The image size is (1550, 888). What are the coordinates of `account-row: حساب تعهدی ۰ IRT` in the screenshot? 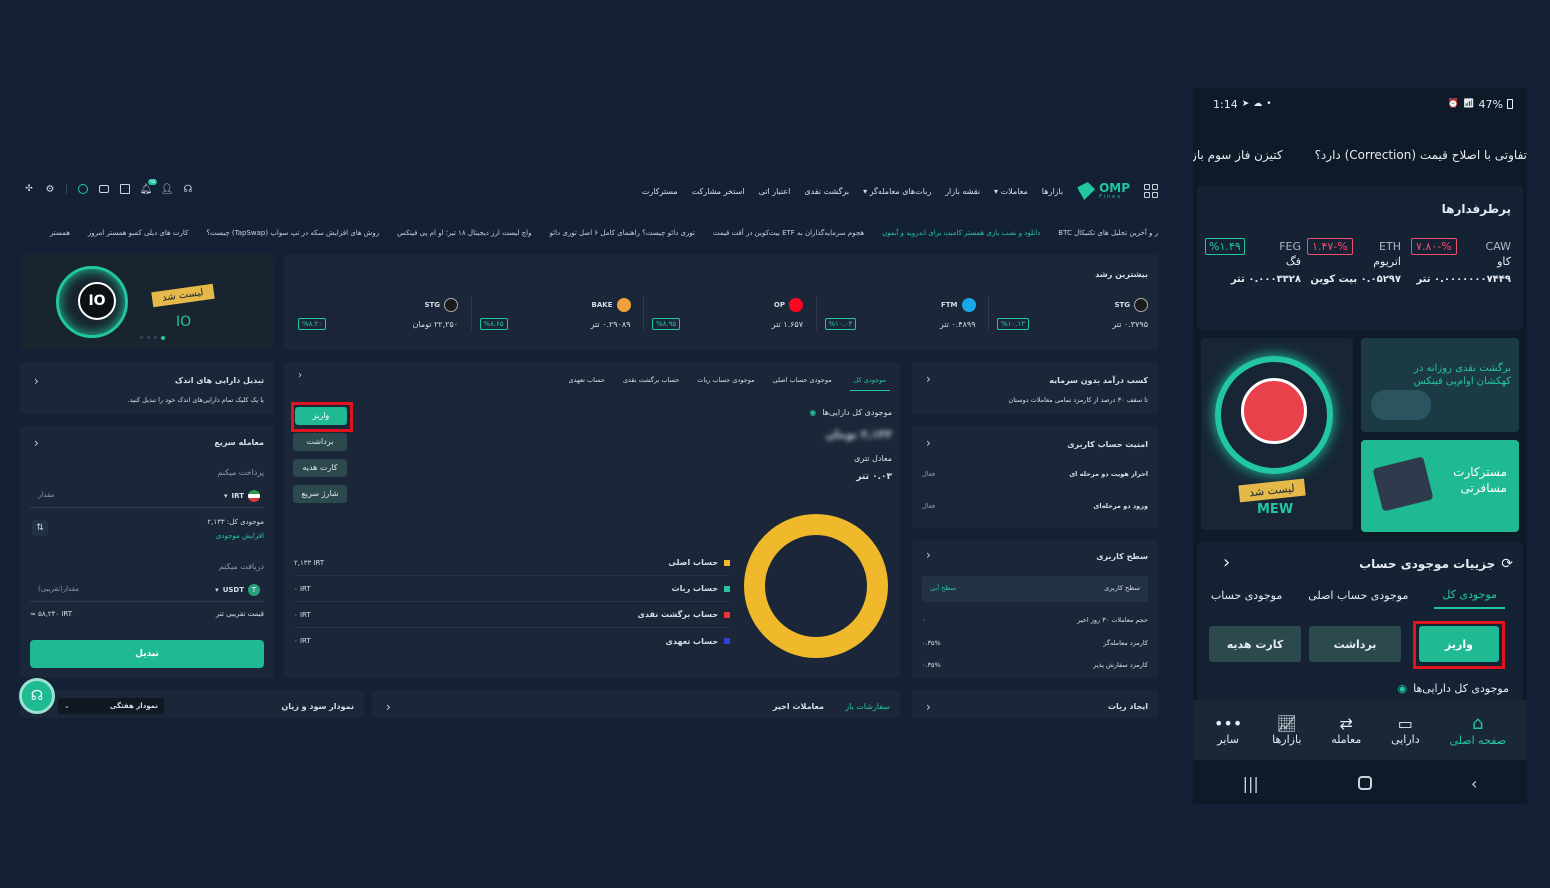 It's located at (512, 641).